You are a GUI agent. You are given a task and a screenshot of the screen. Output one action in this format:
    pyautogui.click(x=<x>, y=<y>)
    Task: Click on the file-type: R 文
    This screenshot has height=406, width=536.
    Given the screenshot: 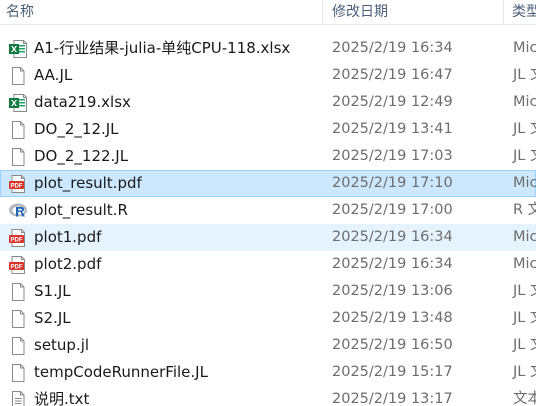 What is the action you would take?
    pyautogui.click(x=524, y=210)
    